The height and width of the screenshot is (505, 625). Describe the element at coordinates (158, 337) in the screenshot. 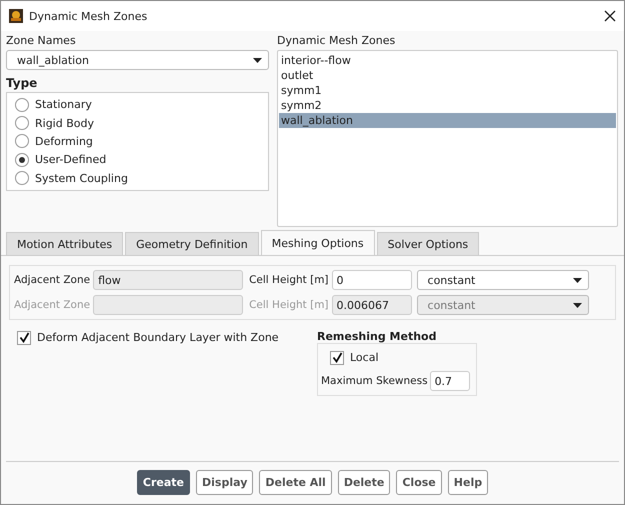

I see `checkbox-label: Deform Adjacent Boundary Layer with Zone` at that location.